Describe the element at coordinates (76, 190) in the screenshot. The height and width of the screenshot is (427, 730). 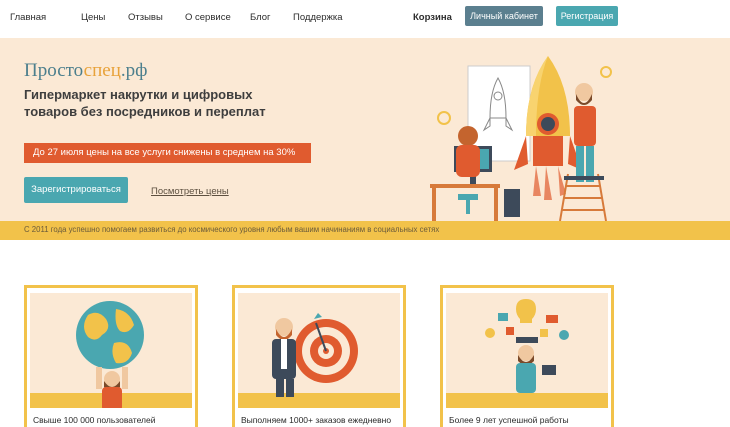
I see `signup-button: Зарегистрироваться` at that location.